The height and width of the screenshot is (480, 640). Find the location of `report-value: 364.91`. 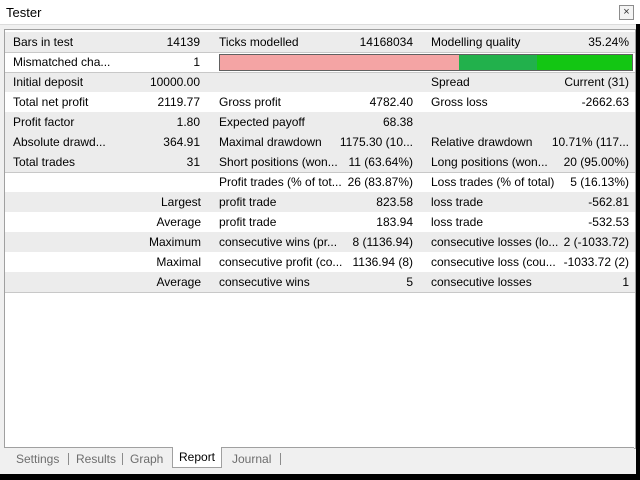

report-value: 364.91 is located at coordinates (181, 142).